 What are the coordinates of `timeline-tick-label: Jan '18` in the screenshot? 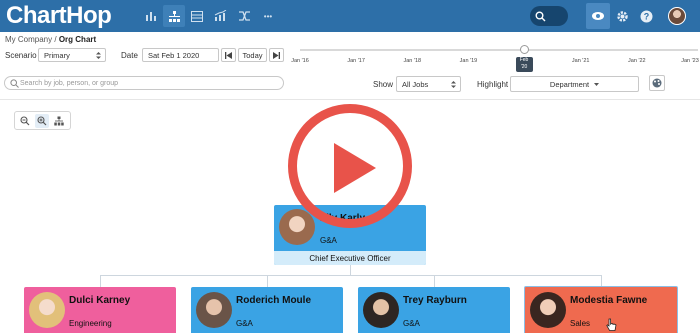 It's located at (412, 61).